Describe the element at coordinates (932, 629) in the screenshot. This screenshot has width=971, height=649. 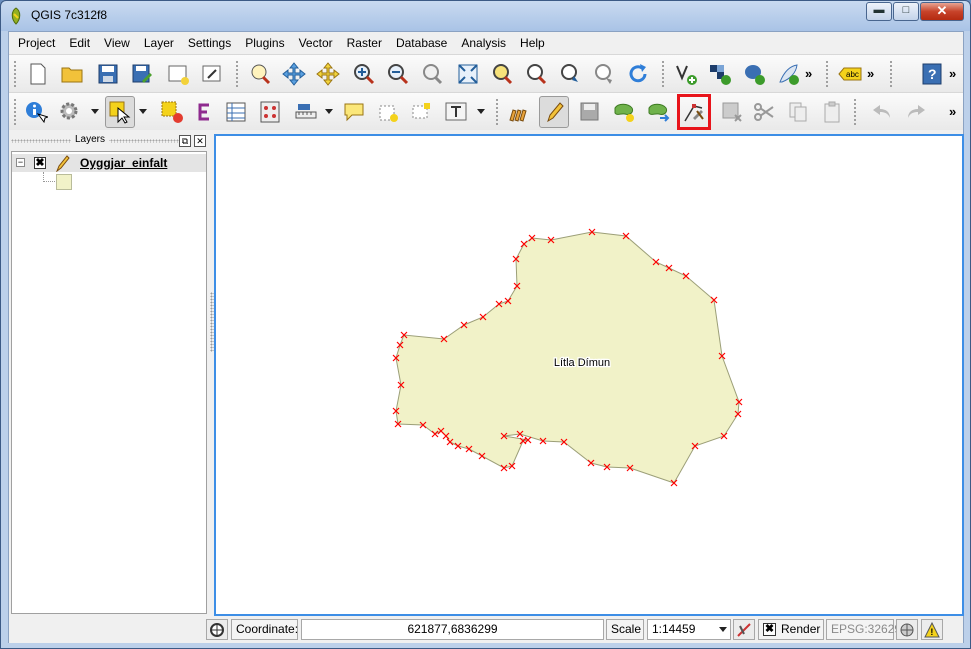
I see `messages-button: !` at that location.